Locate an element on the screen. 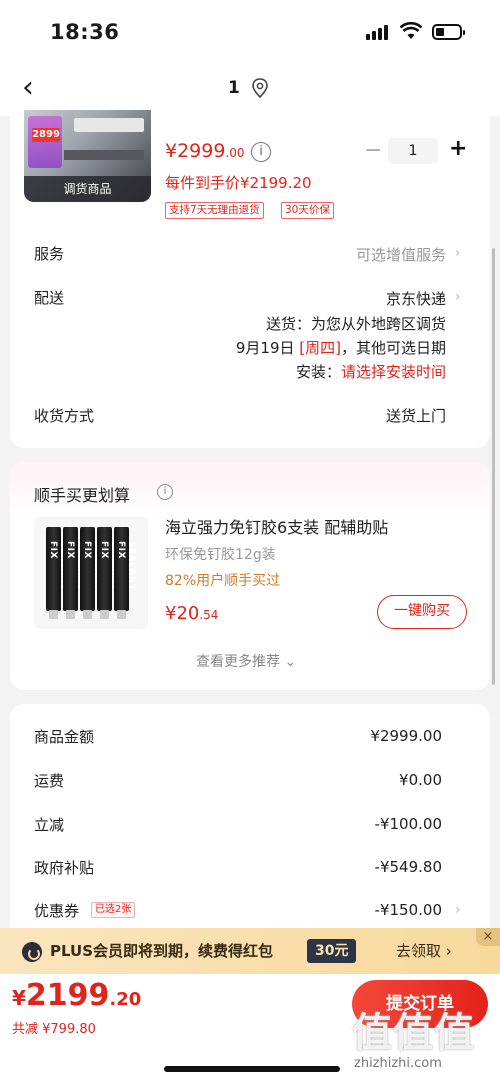 The height and width of the screenshot is (1082, 500). total-price: ¥2199.20 is located at coordinates (77, 995).